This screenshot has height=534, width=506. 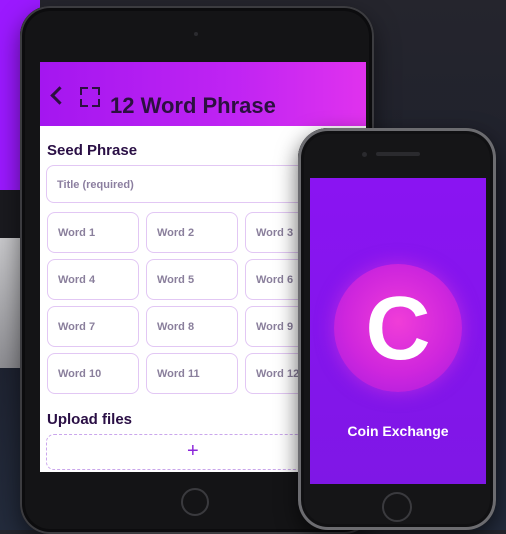 I want to click on word-input-5: Word 5, so click(x=192, y=279).